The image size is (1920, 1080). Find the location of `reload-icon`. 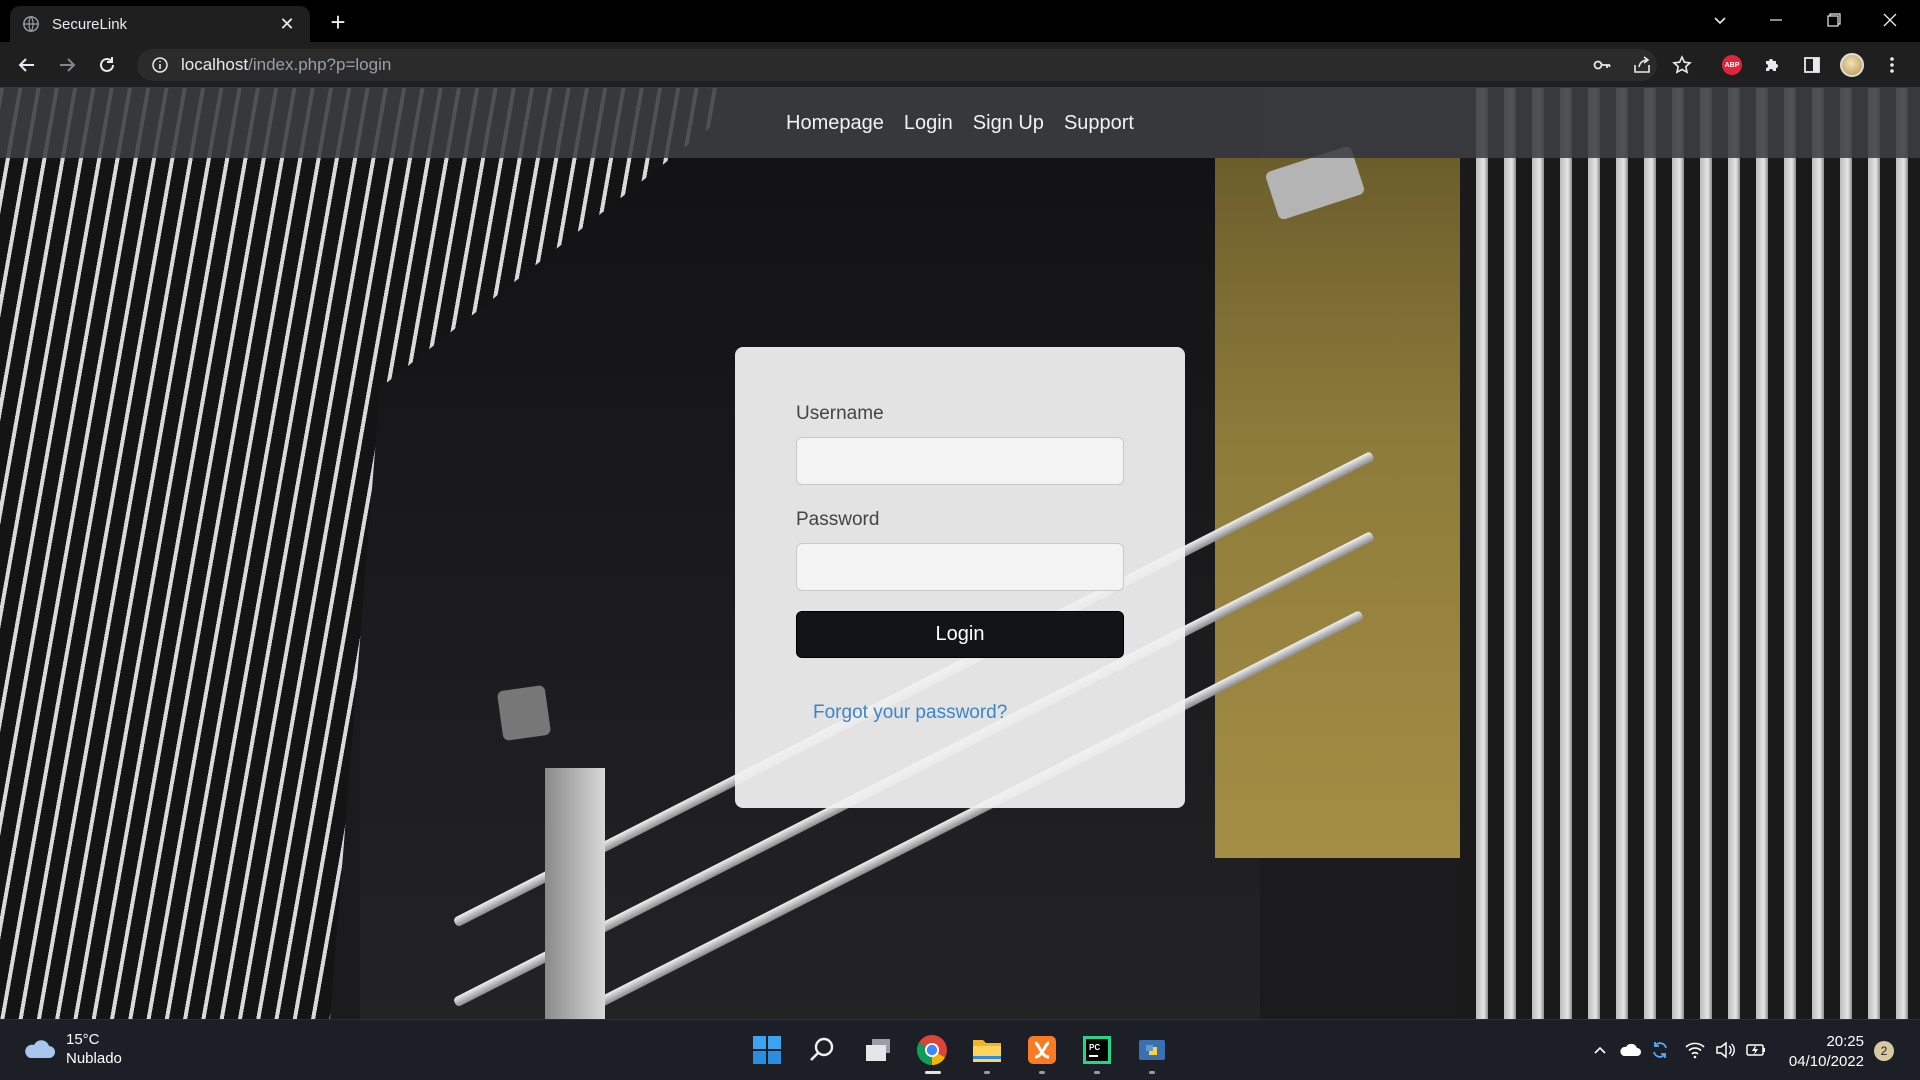

reload-icon is located at coordinates (107, 64).